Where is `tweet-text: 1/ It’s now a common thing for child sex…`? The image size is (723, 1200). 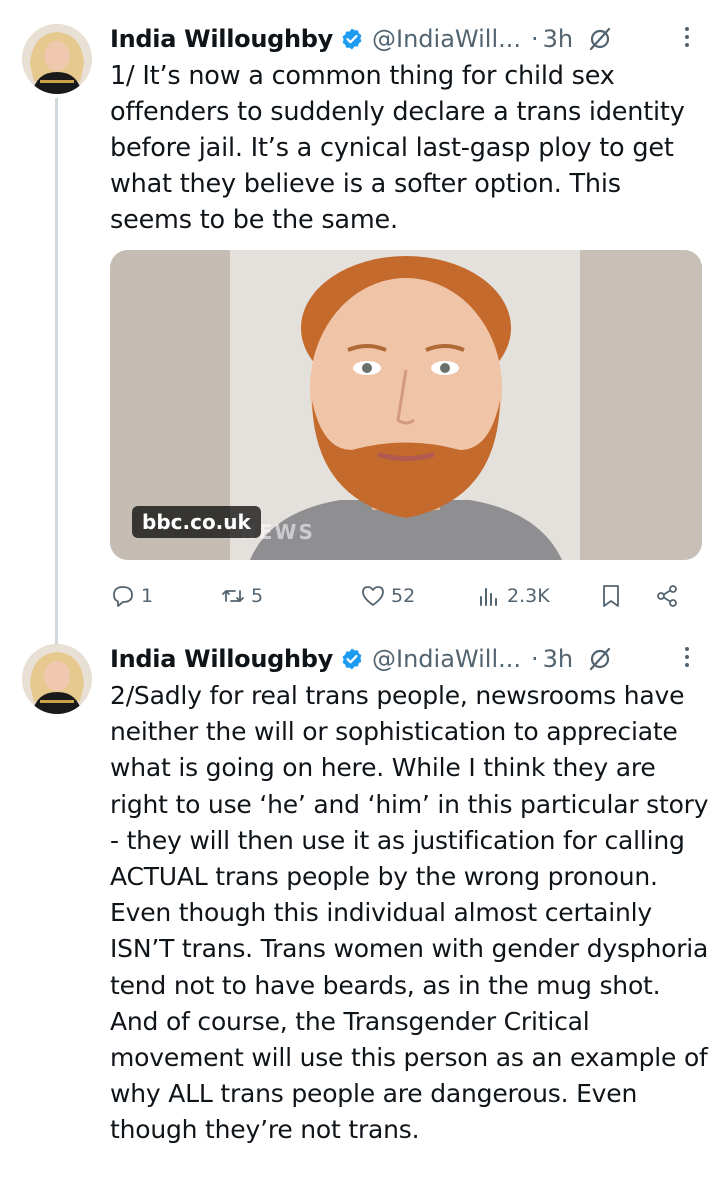 tweet-text: 1/ It’s now a common thing for child sex… is located at coordinates (397, 148).